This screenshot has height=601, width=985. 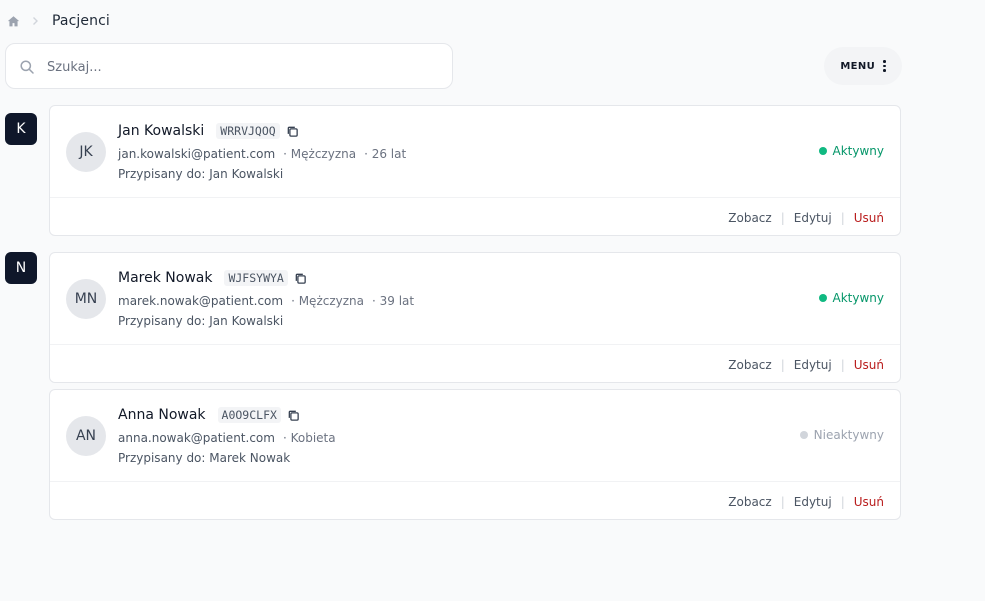 What do you see at coordinates (21, 268) in the screenshot?
I see `group-letter-badge: N` at bounding box center [21, 268].